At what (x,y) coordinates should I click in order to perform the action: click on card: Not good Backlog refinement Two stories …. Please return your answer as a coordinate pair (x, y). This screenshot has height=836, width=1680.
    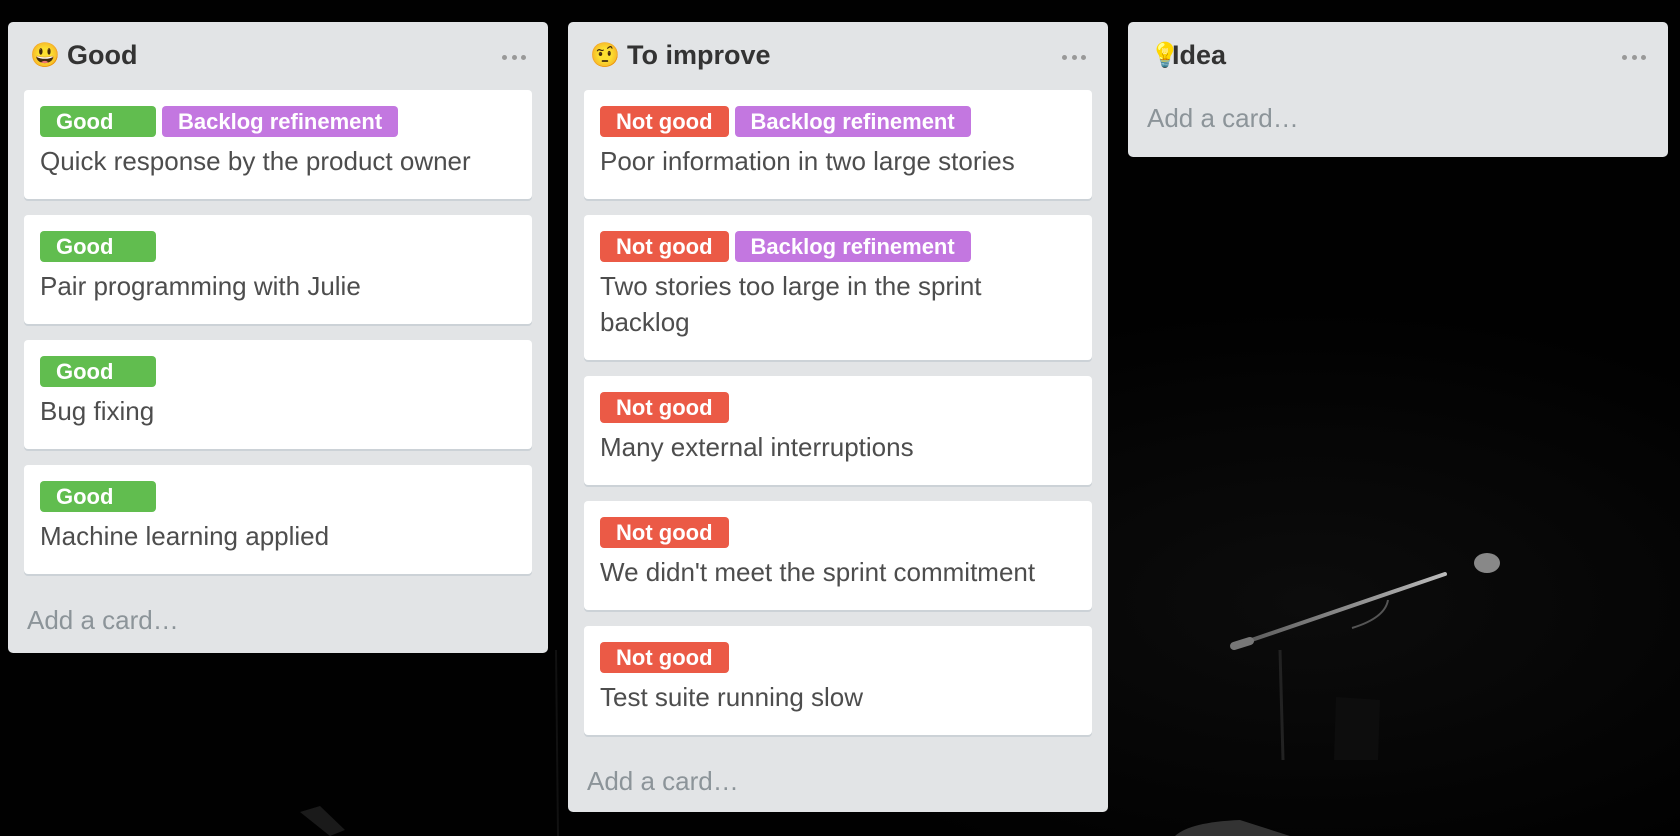
    Looking at the image, I should click on (838, 287).